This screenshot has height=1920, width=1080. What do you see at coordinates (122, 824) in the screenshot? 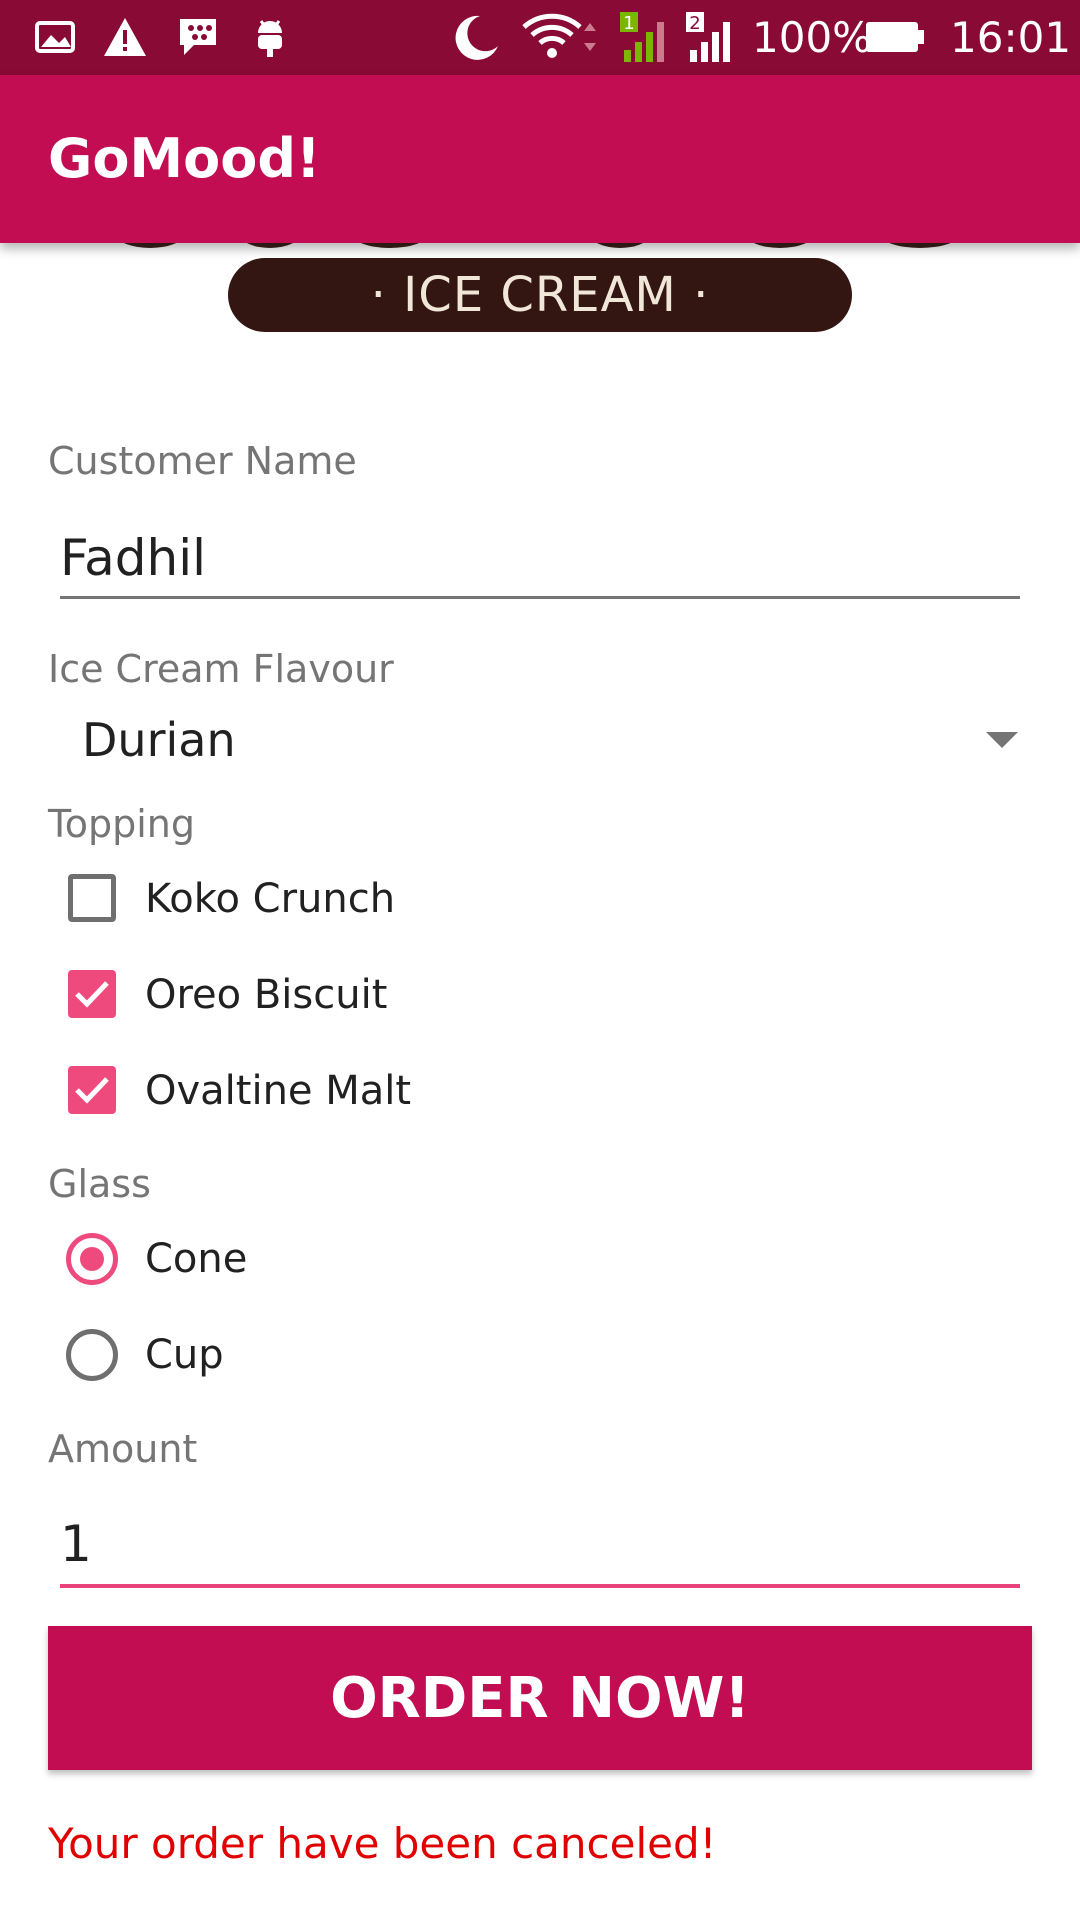
I see `topping-label: Topping` at bounding box center [122, 824].